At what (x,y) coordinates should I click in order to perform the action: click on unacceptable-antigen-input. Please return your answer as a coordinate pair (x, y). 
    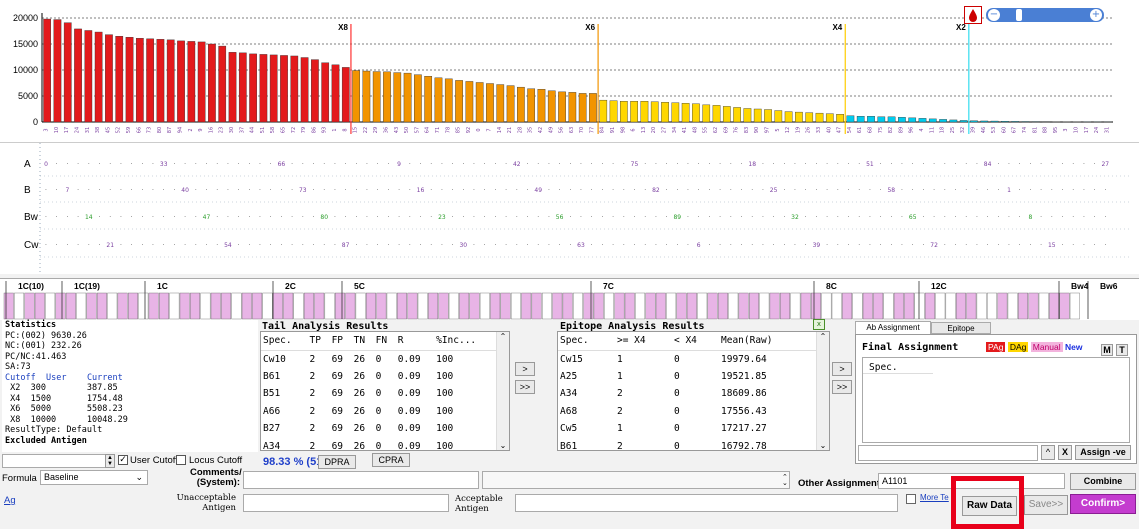
    Looking at the image, I should click on (346, 503).